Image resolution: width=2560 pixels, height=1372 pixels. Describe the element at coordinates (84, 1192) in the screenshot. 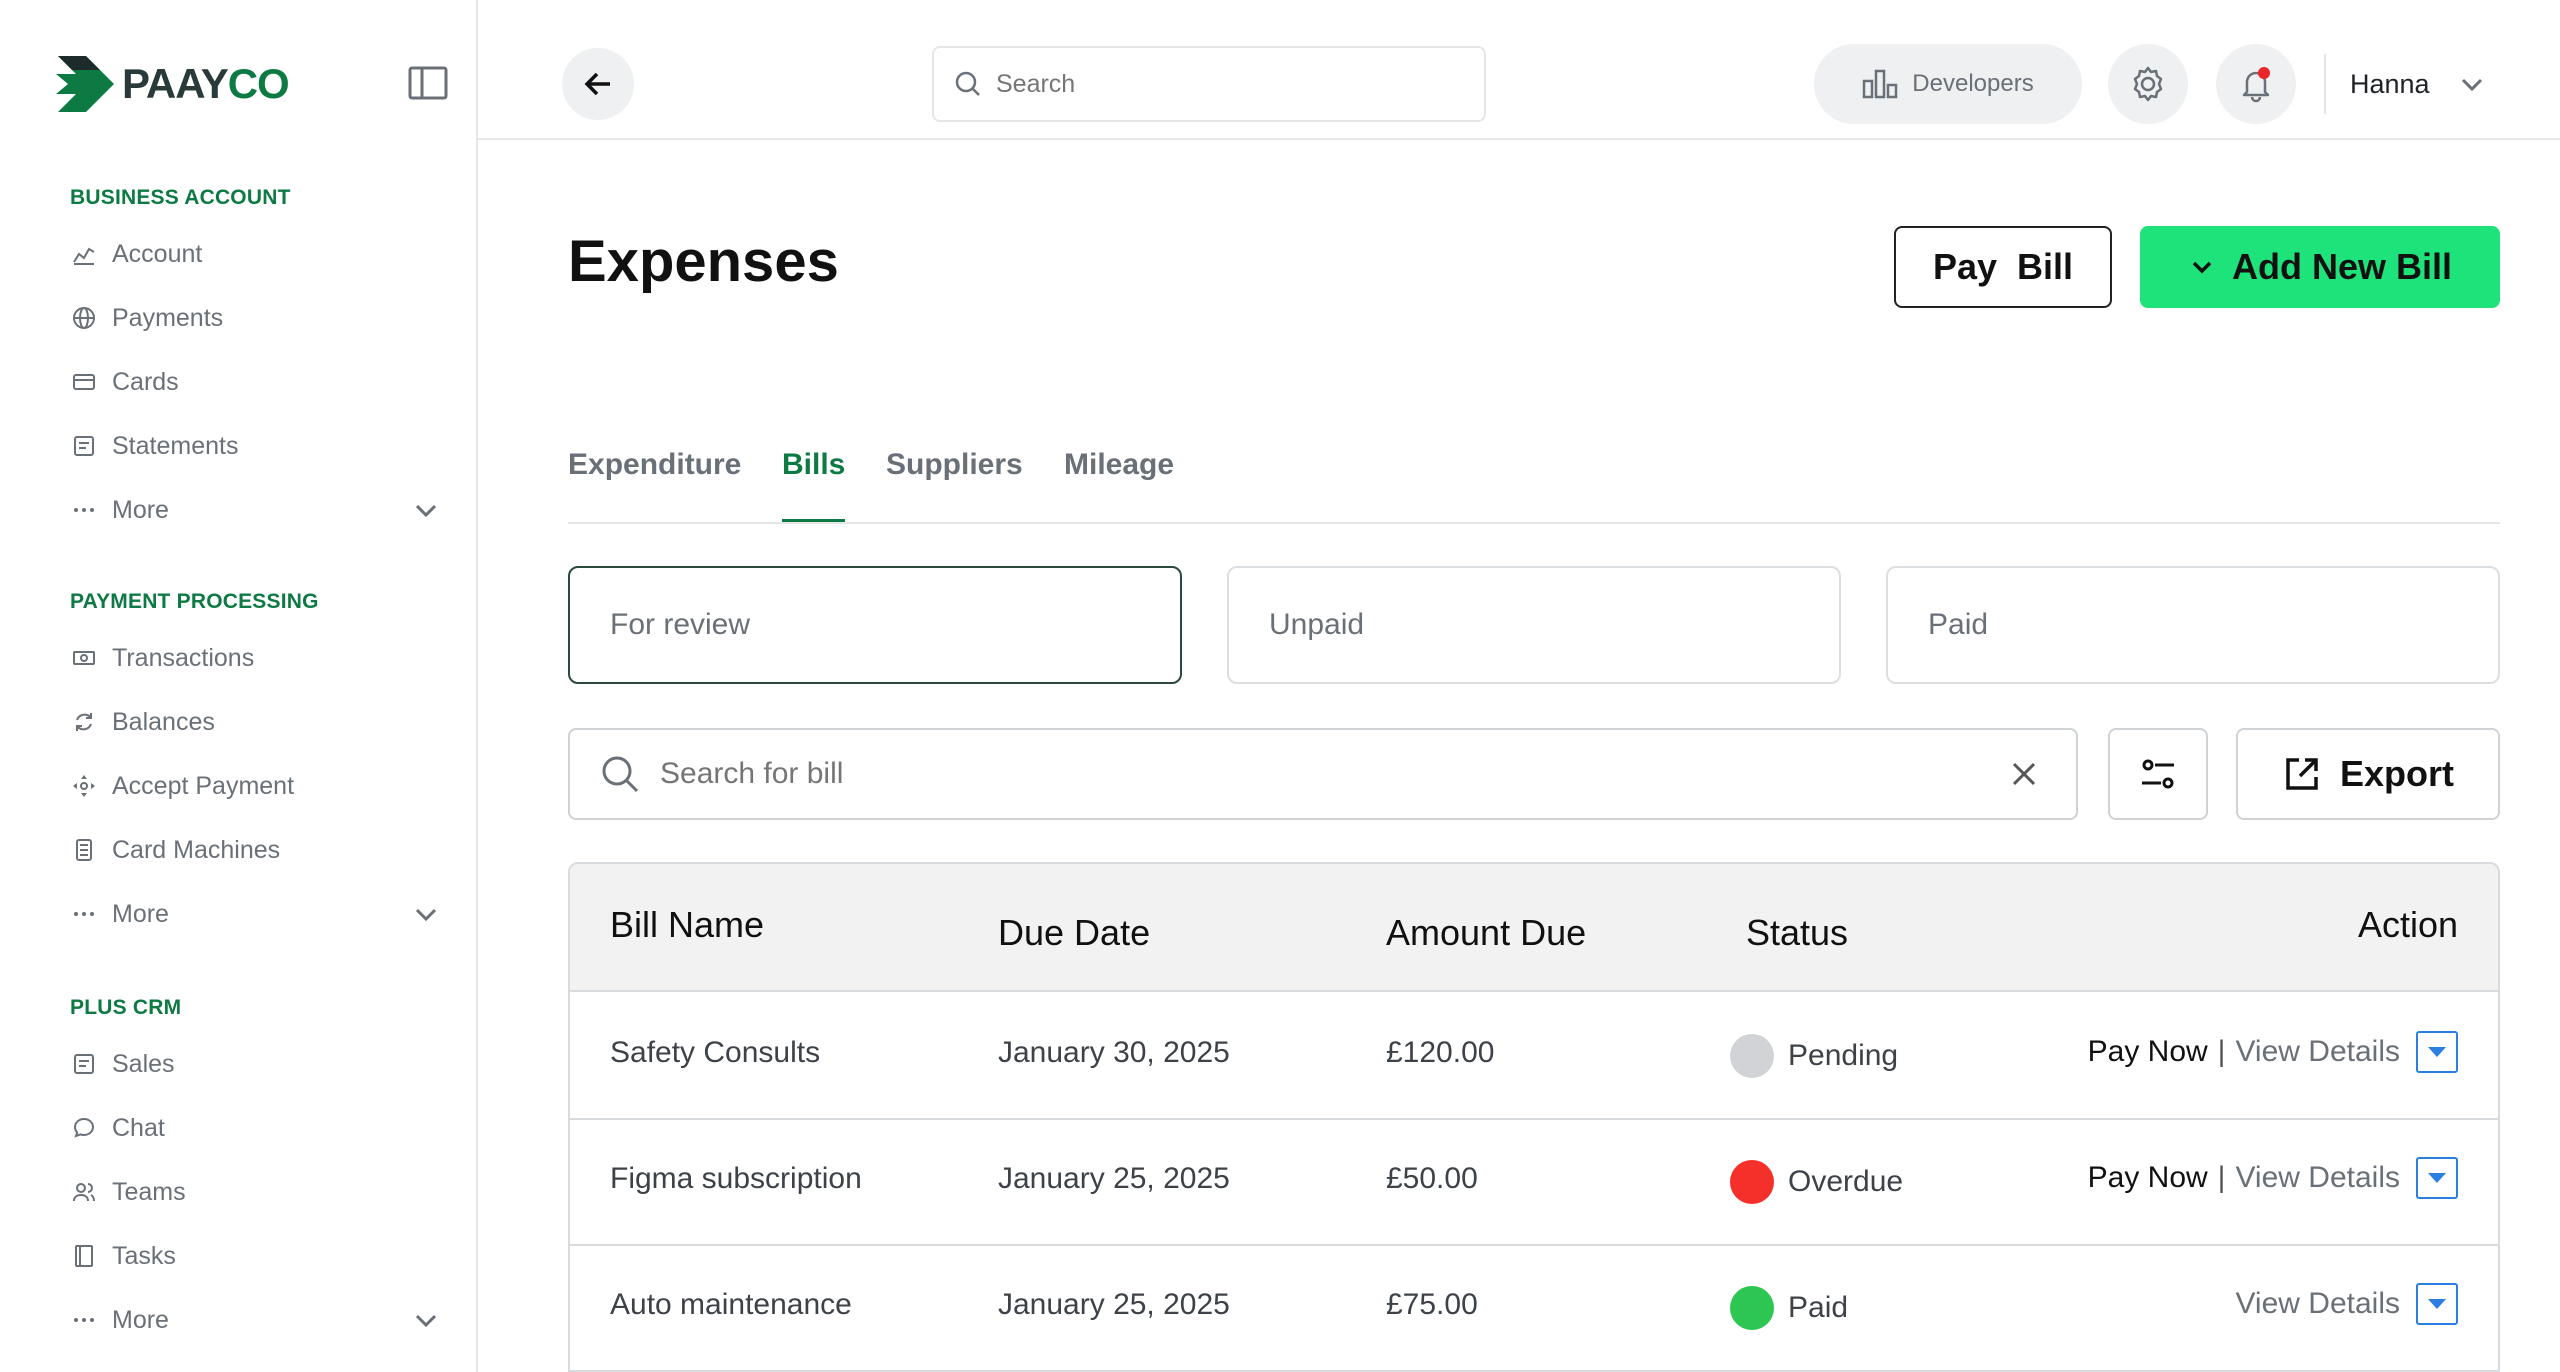

I see `users-icon` at that location.